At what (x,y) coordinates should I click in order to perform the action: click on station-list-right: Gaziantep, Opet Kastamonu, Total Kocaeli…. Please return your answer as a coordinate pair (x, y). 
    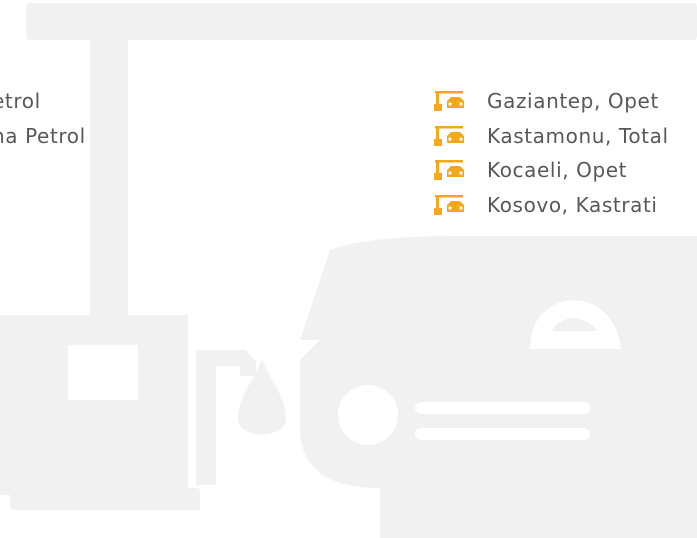
    Looking at the image, I should click on (551, 153).